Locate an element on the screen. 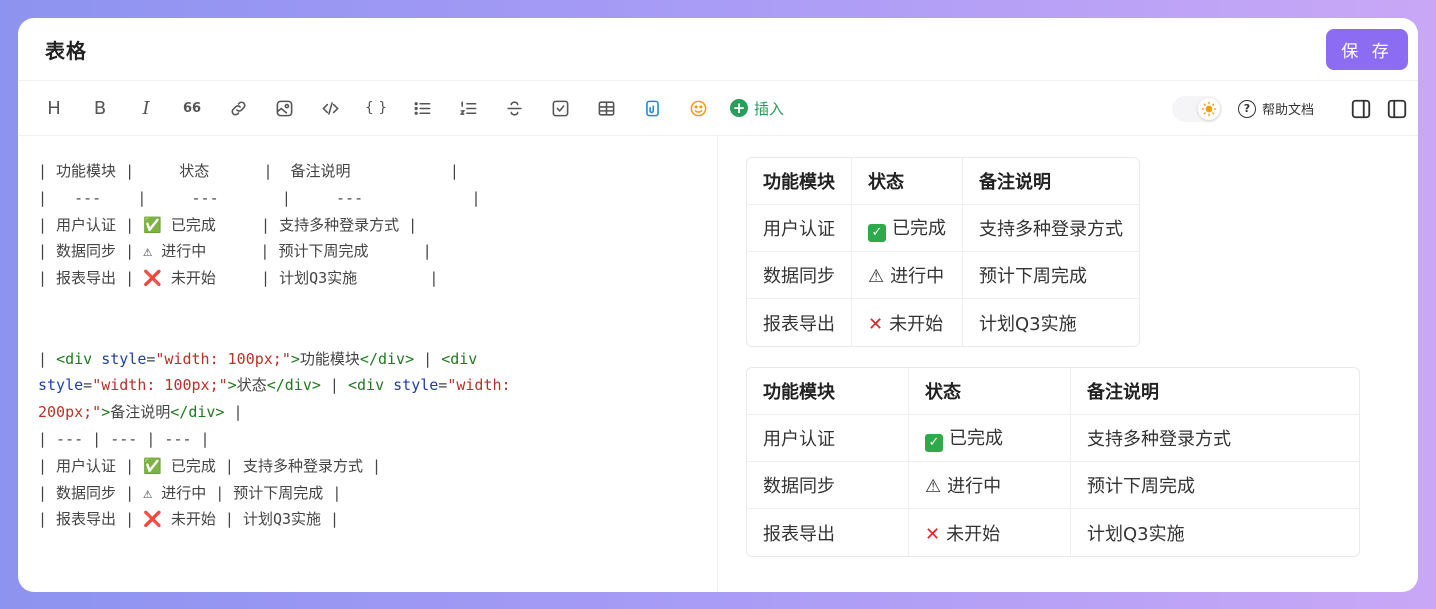  image-button is located at coordinates (284, 108).